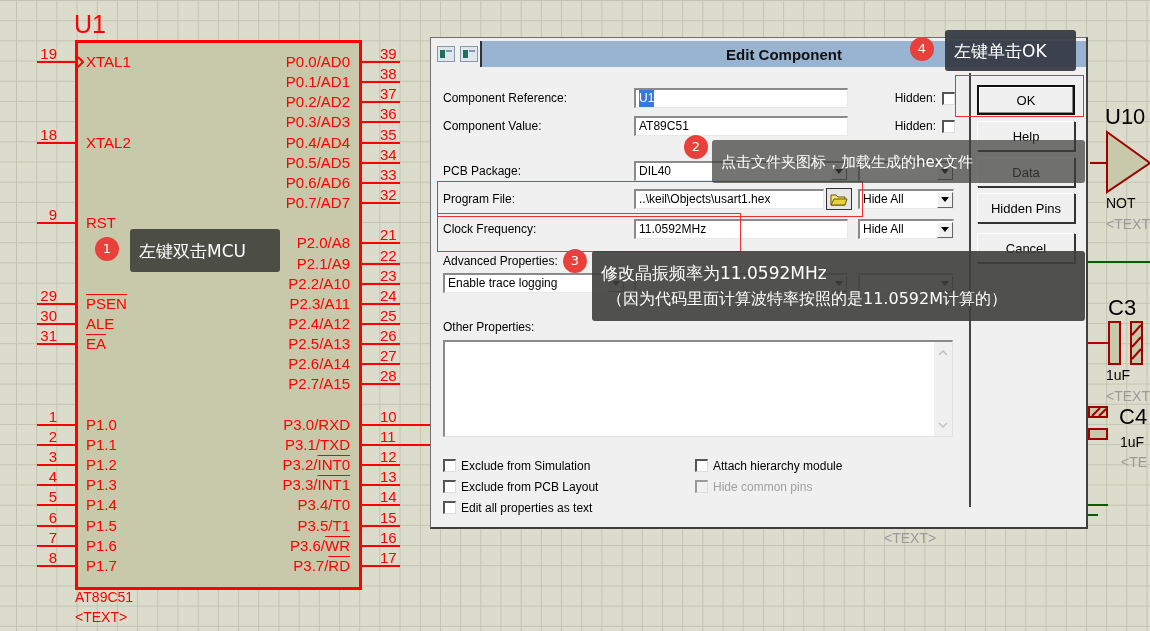  What do you see at coordinates (56, 558) in the screenshot?
I see `pin-number: 8` at bounding box center [56, 558].